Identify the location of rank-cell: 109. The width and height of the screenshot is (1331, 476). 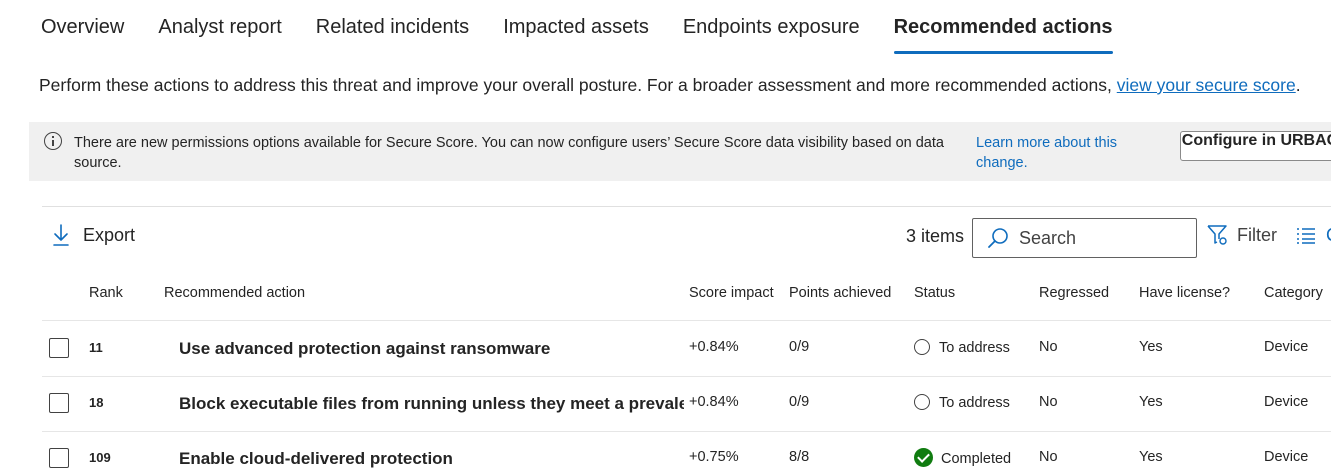
(100, 457).